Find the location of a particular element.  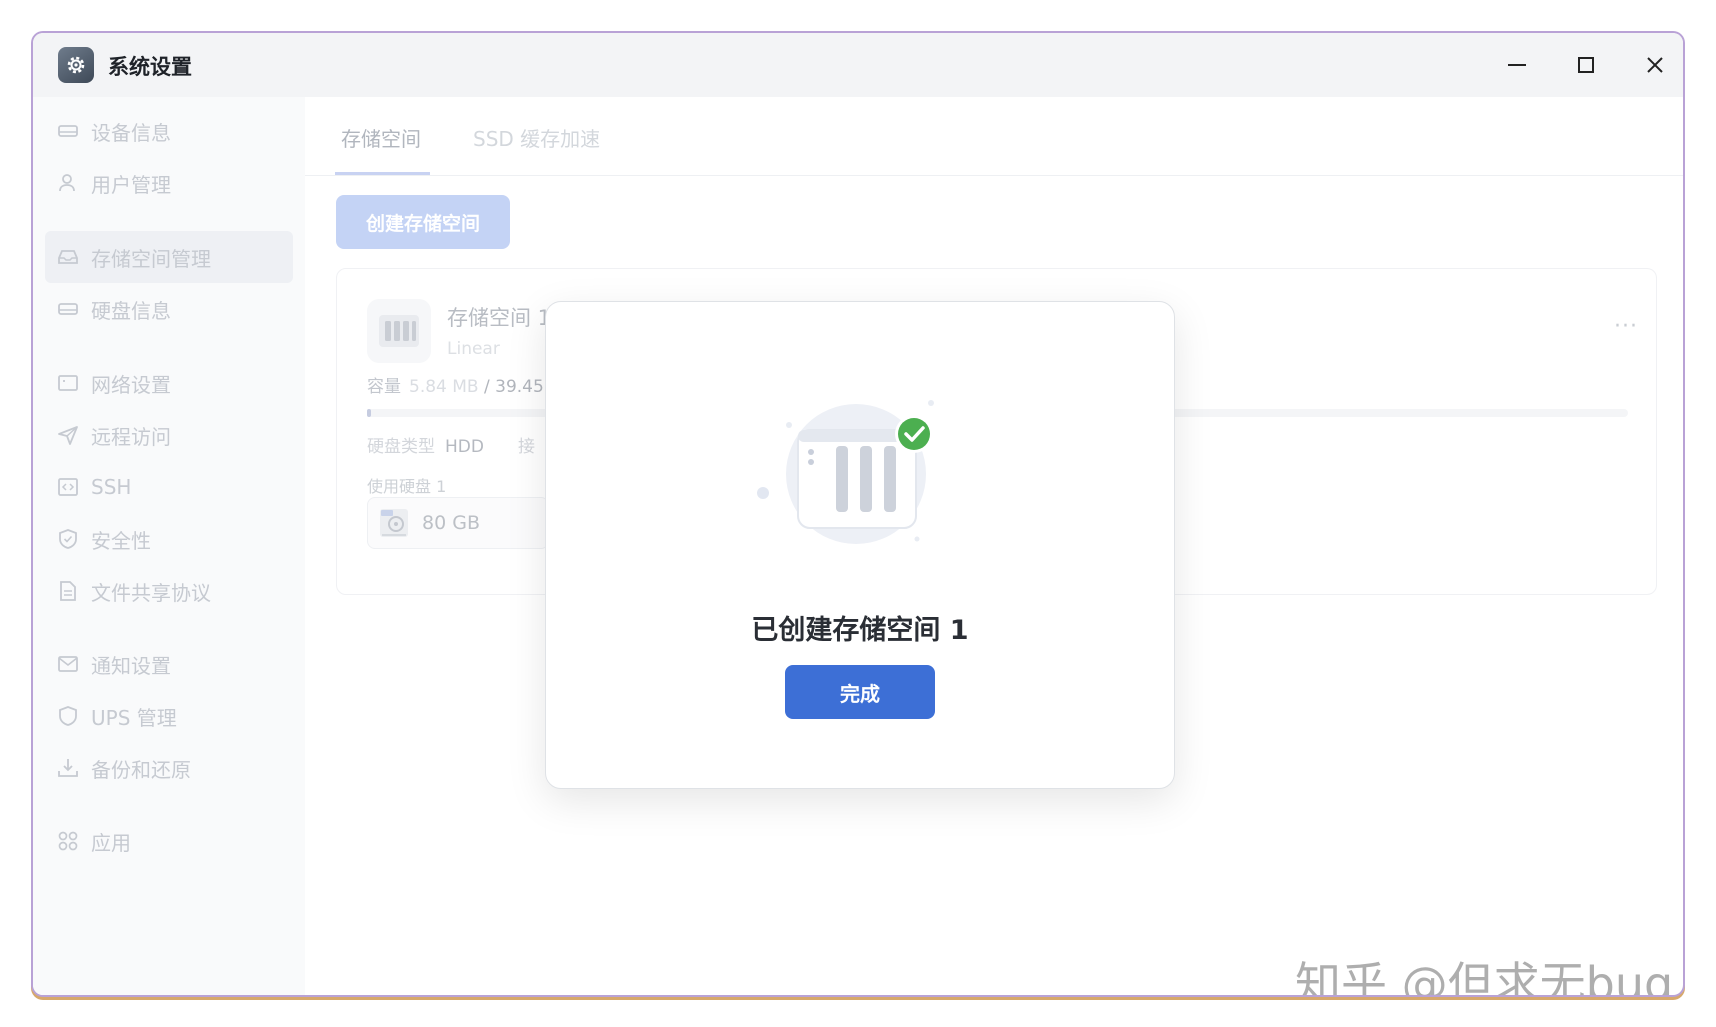

capacity-row: 容量 5.84 MB / 39.45 is located at coordinates (455, 384).